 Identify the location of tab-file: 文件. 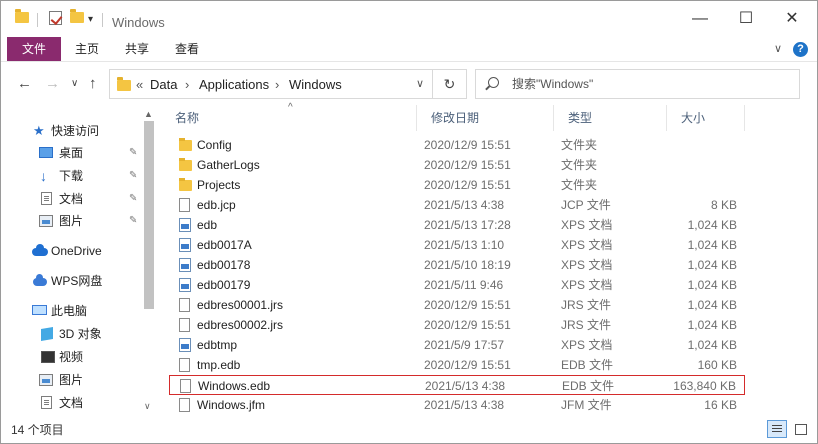
(34, 49).